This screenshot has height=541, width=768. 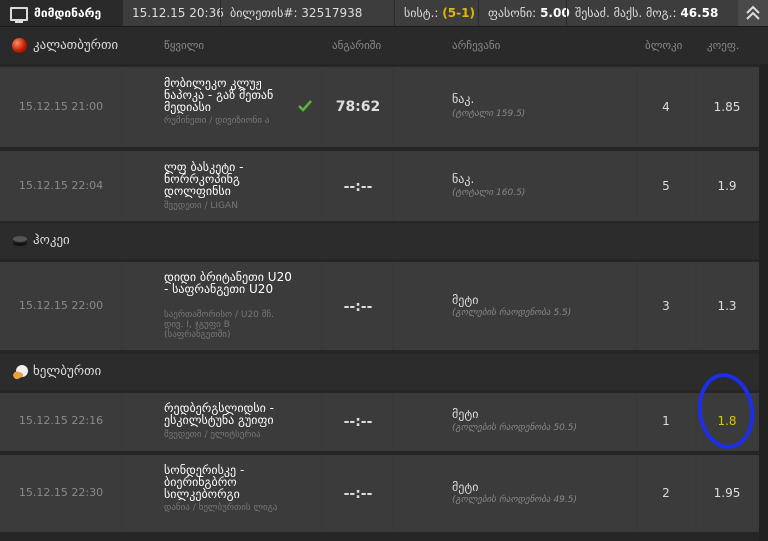 What do you see at coordinates (439, 13) in the screenshot?
I see `system-info: სის​ტ.: (5-1)` at bounding box center [439, 13].